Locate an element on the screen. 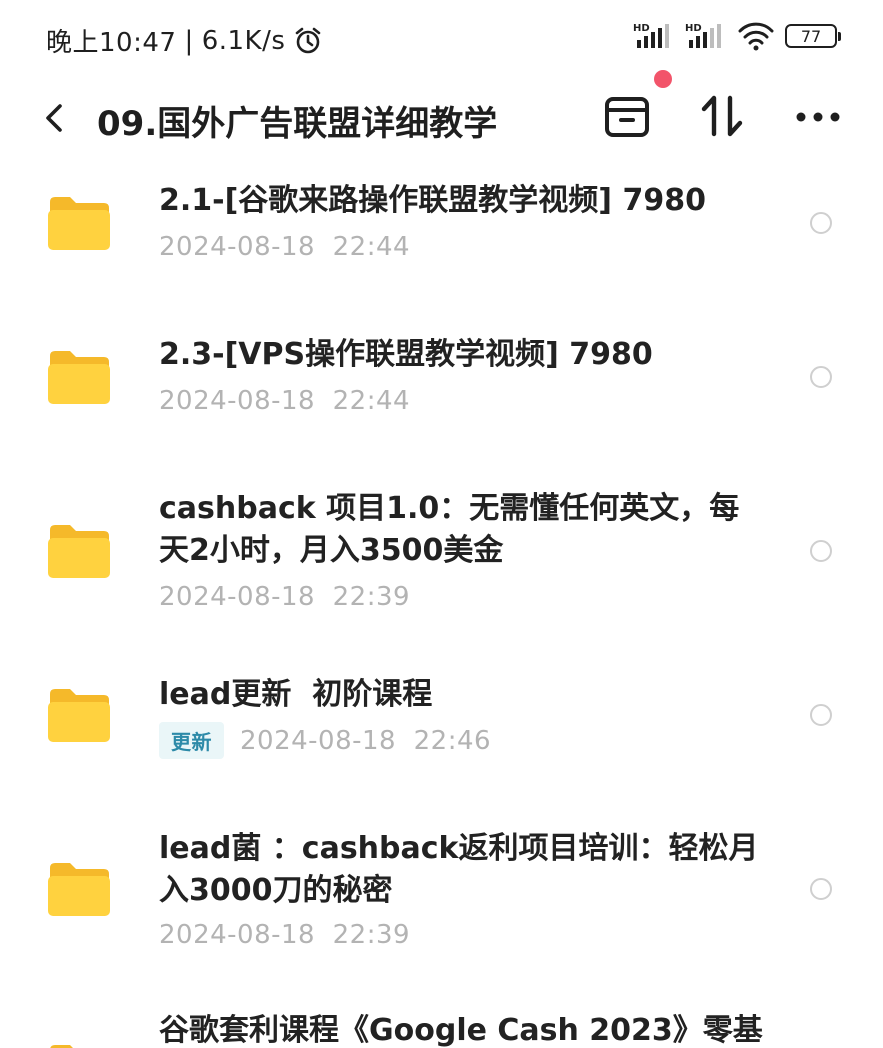  back-icon is located at coordinates (55, 118).